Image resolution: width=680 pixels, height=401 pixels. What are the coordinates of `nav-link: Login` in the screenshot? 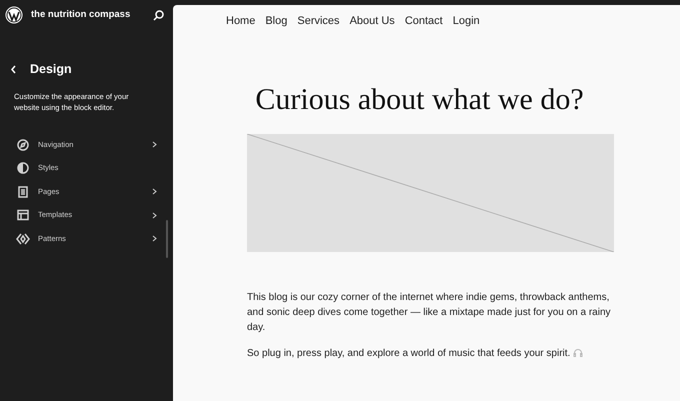 It's located at (466, 21).